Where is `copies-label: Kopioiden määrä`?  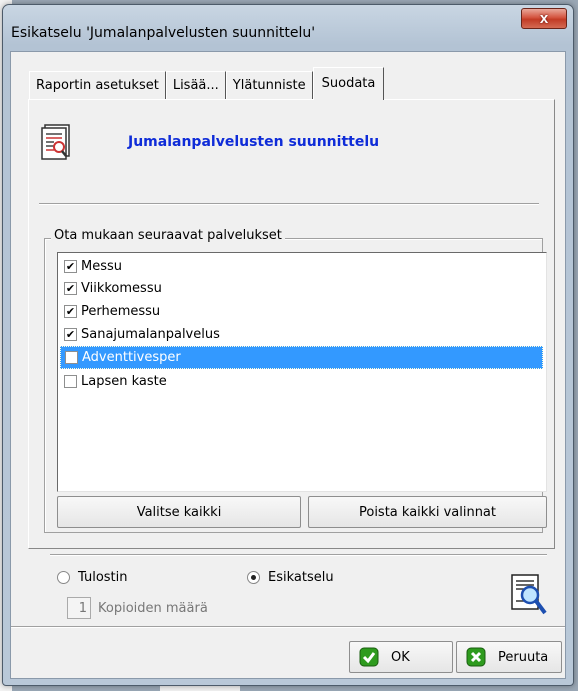 copies-label: Kopioiden määrä is located at coordinates (153, 608).